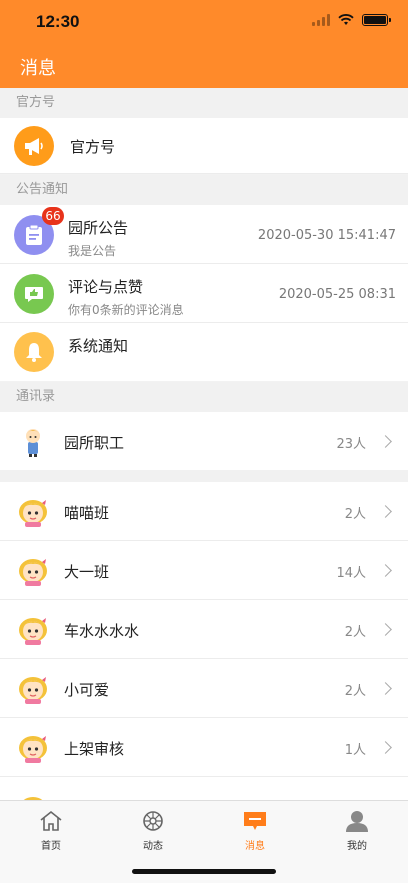 This screenshot has width=408, height=883. I want to click on megaphone-icon, so click(34, 146).